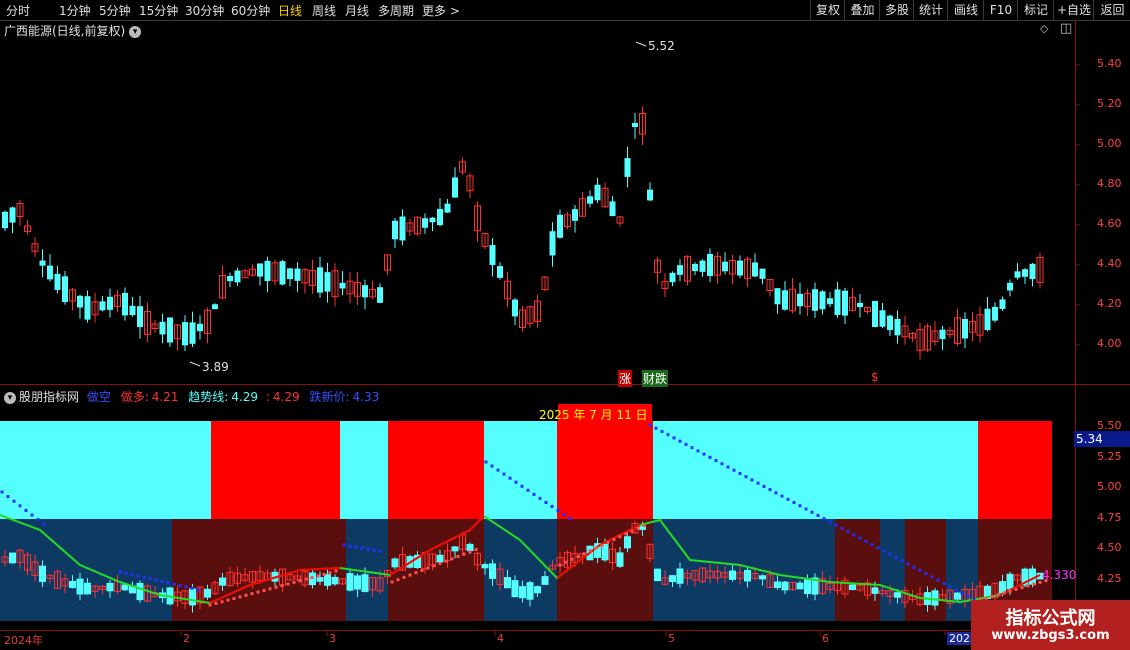 This screenshot has height=650, width=1130. What do you see at coordinates (1109, 343) in the screenshot?
I see `y-tick: 4.00` at bounding box center [1109, 343].